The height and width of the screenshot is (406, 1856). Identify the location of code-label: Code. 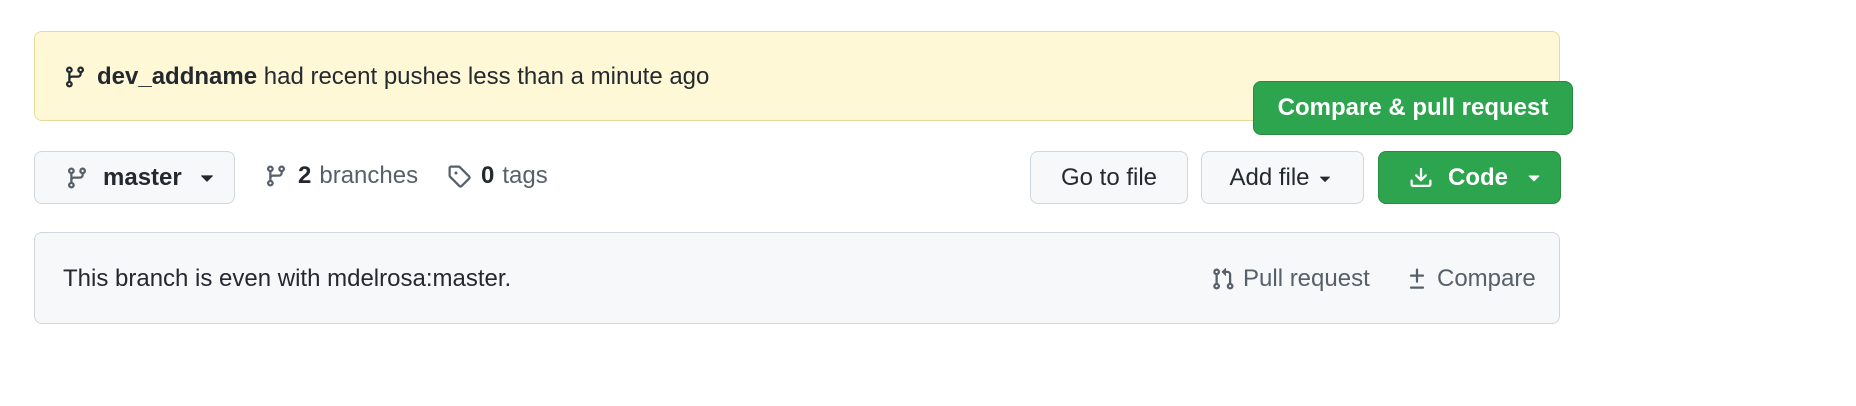
(1478, 177).